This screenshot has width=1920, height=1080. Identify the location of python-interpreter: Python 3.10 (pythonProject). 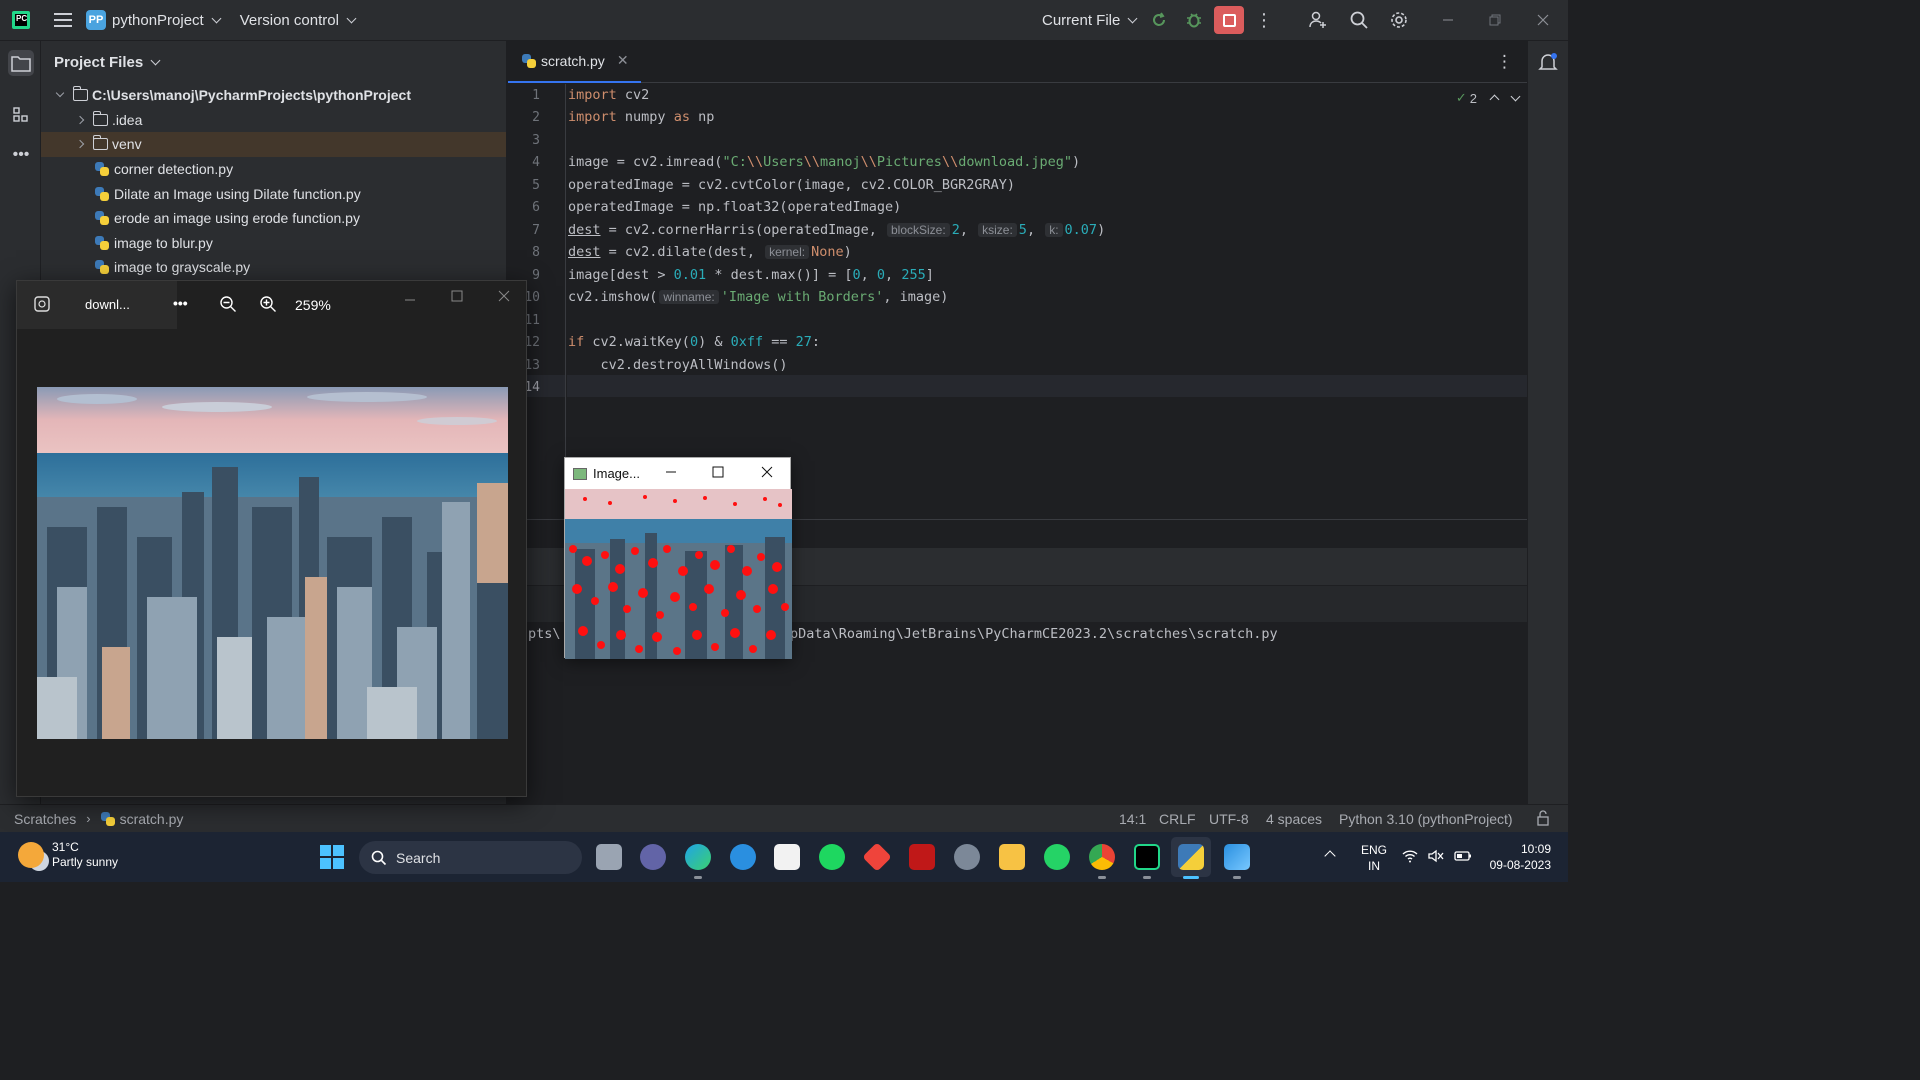
(1426, 819).